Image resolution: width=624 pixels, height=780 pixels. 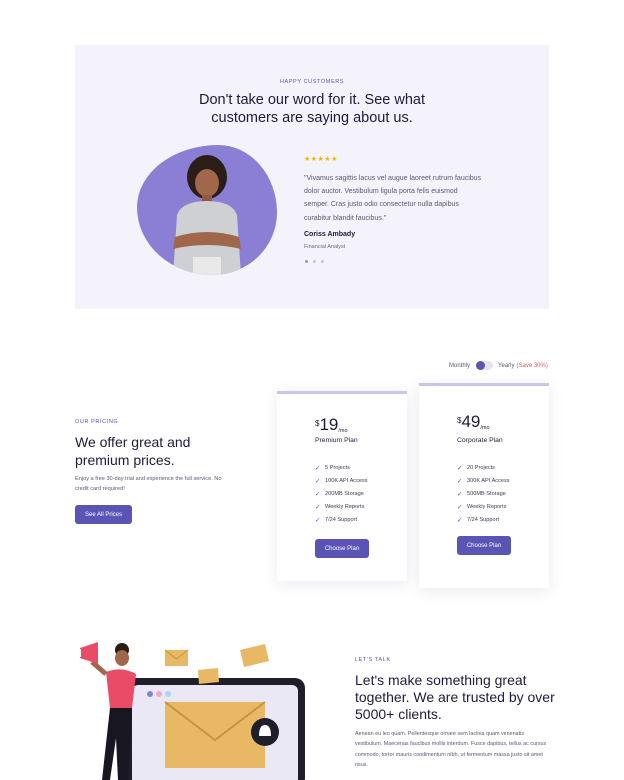 What do you see at coordinates (346, 480) in the screenshot?
I see `feature-label: 100K API Access` at bounding box center [346, 480].